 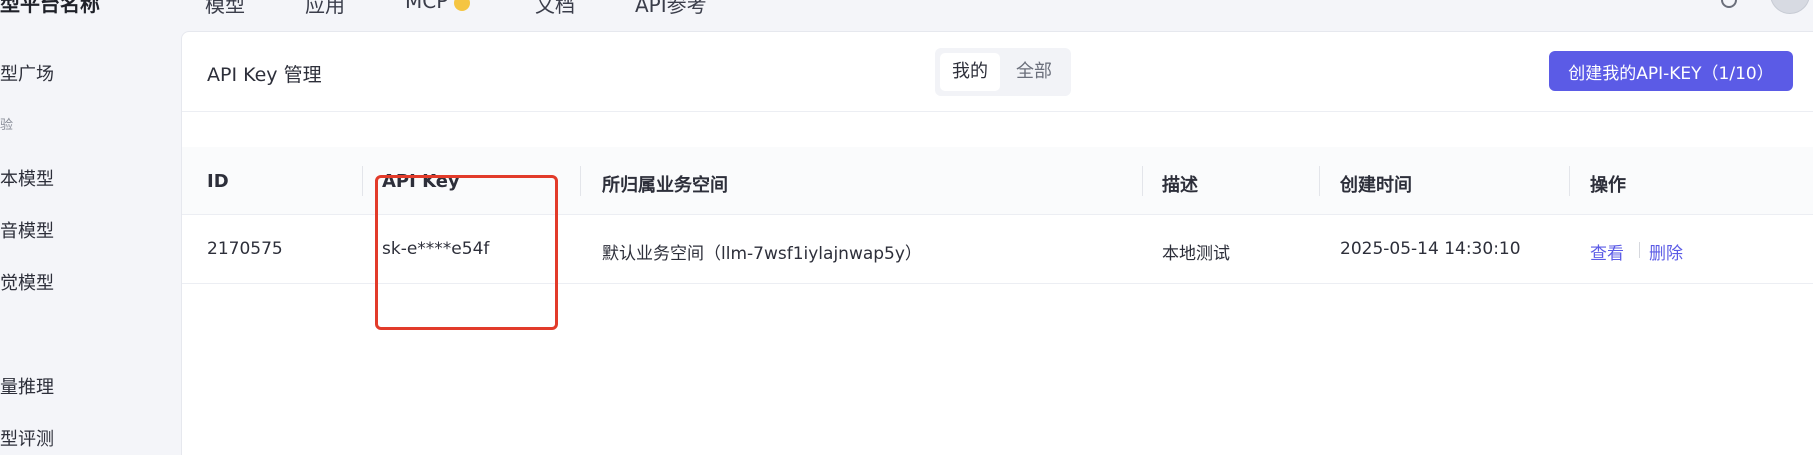 What do you see at coordinates (762, 254) in the screenshot?
I see `cell-workspace: 默认业务空间（llm-7wsf1iylajnwap5y）` at bounding box center [762, 254].